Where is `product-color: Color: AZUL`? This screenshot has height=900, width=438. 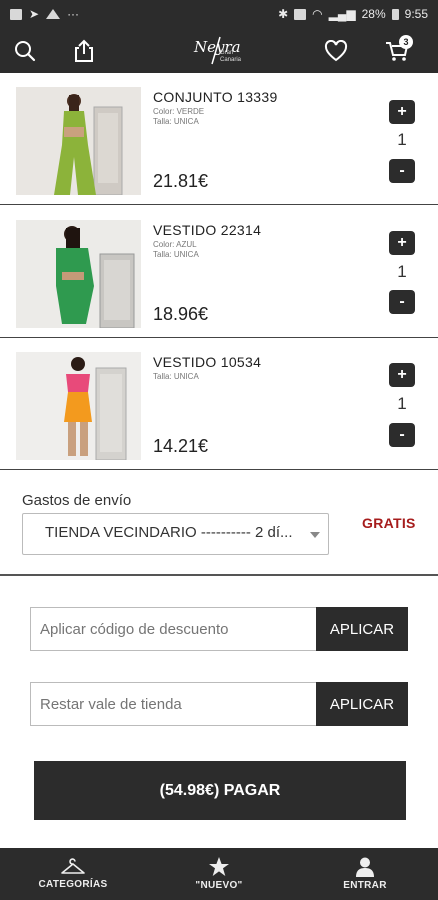
product-color: Color: AZUL is located at coordinates (175, 244).